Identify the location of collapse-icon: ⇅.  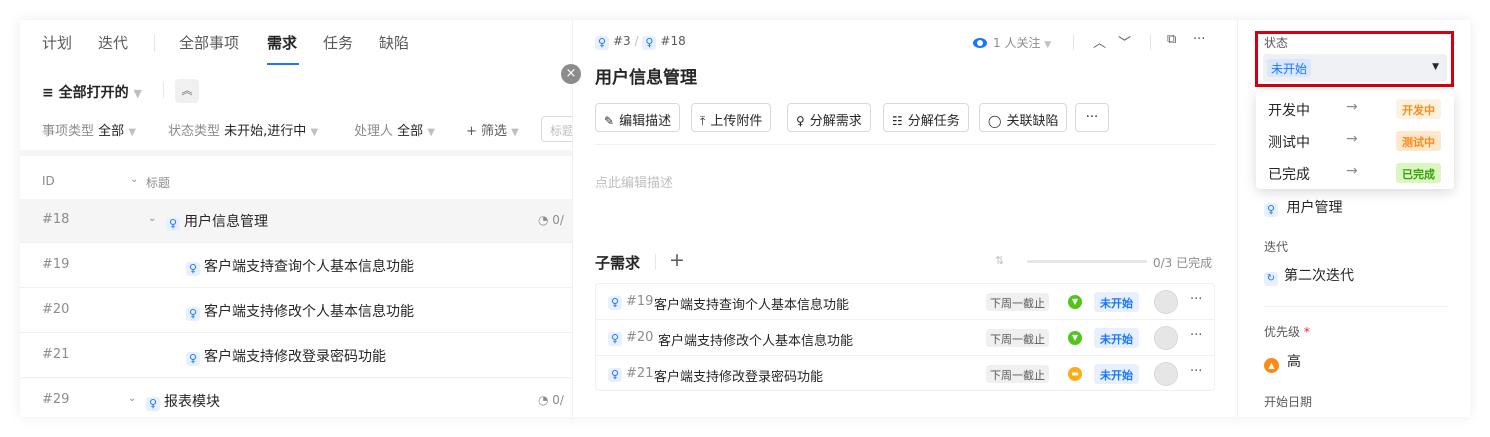
(999, 260).